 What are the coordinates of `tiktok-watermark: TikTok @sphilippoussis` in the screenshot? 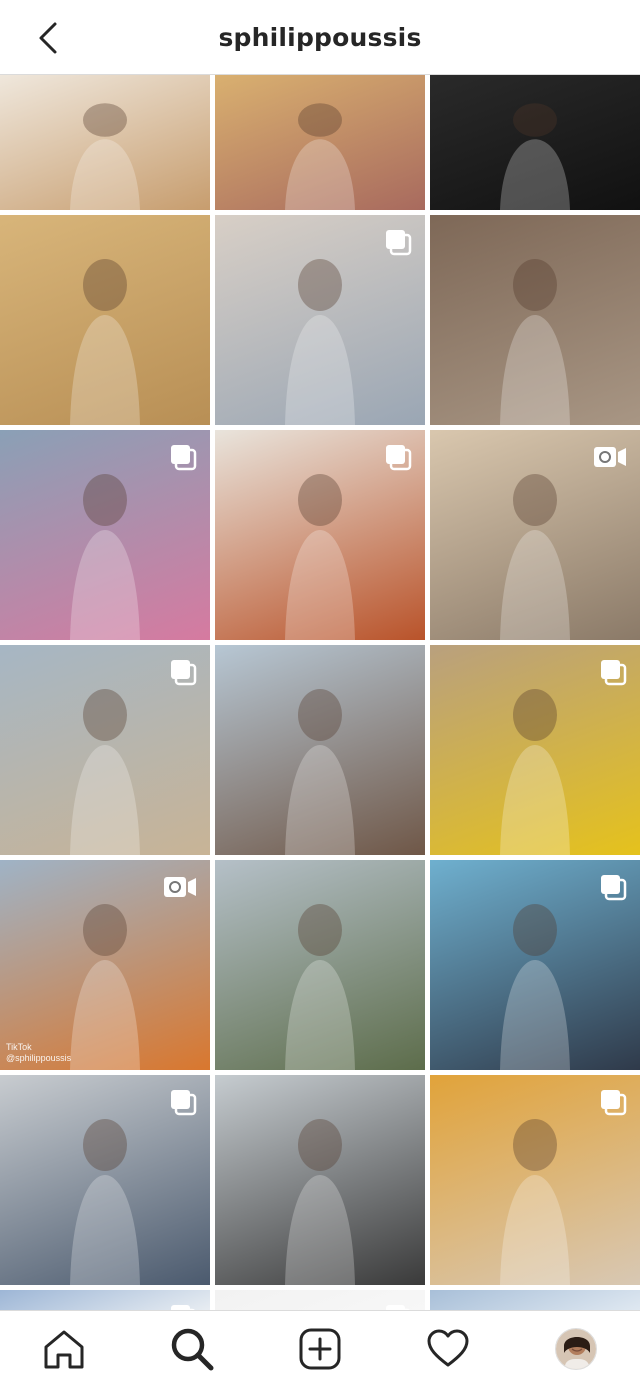 It's located at (38, 1053).